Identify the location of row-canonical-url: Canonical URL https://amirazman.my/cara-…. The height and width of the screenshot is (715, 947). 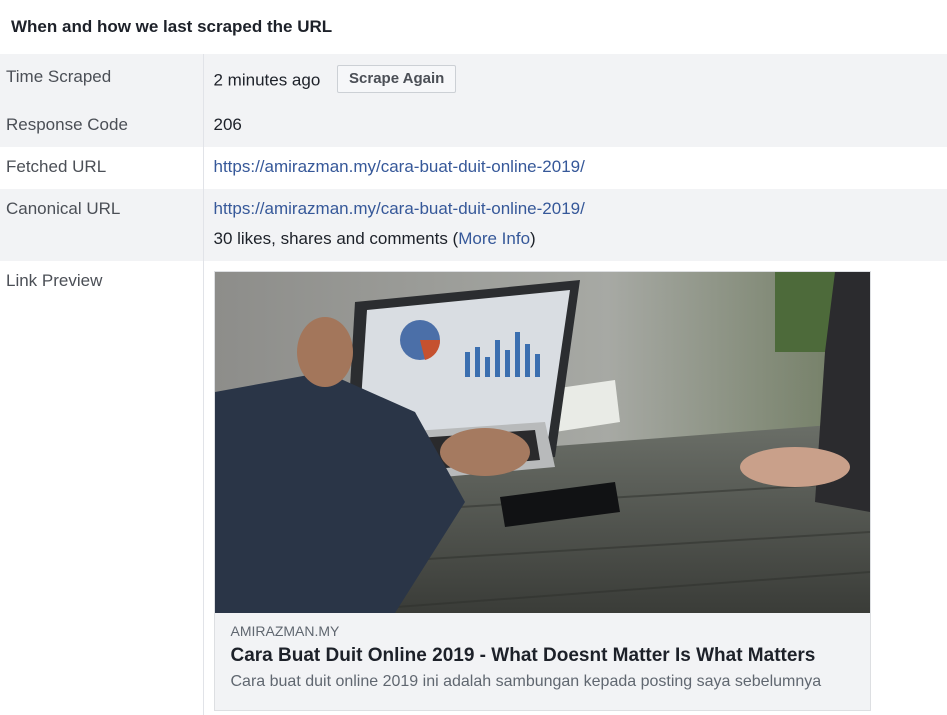
(473, 225).